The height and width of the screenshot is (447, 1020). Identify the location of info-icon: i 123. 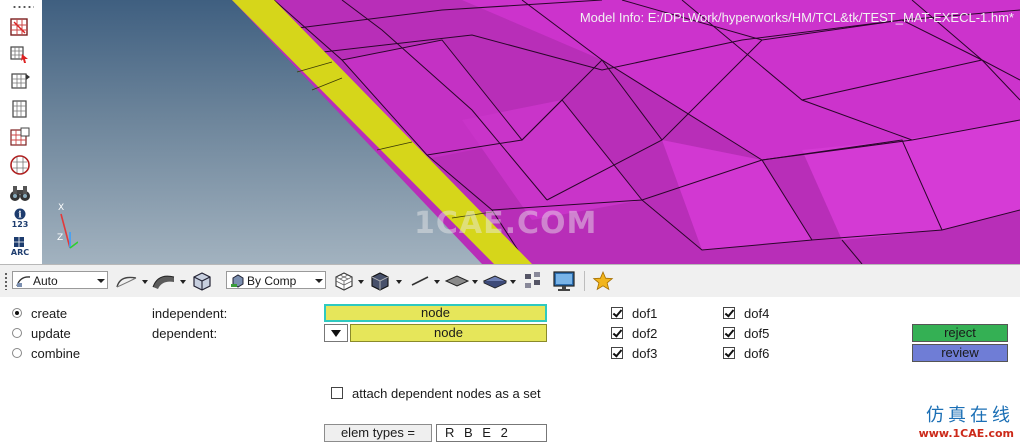
(20, 219).